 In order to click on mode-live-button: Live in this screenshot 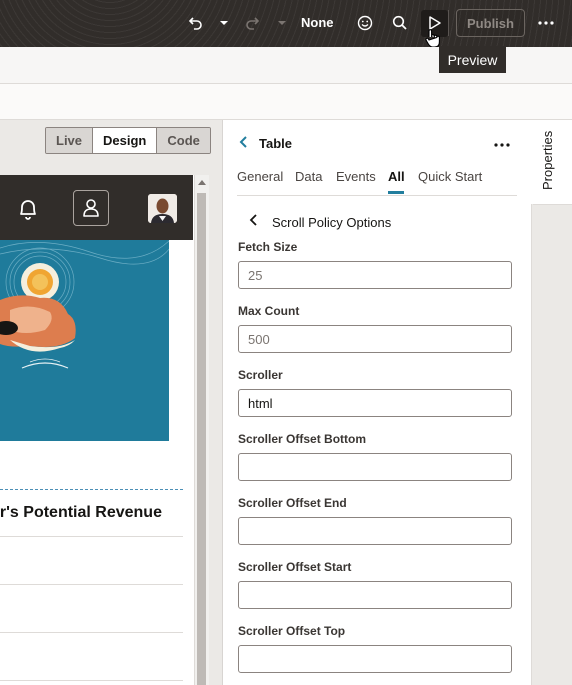, I will do `click(70, 140)`.